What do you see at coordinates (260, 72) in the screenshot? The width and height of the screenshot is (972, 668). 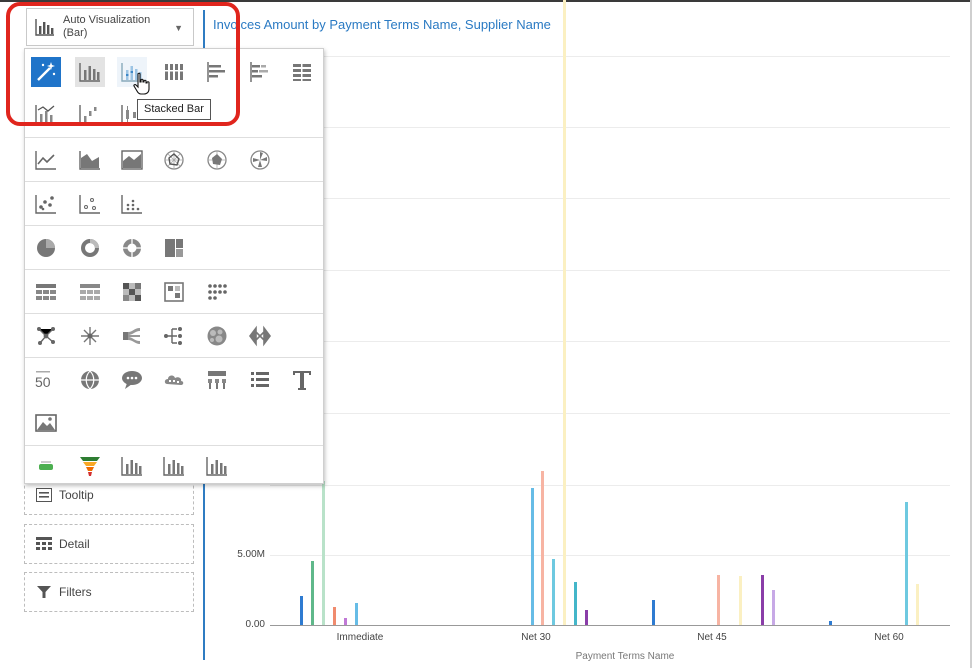 I see `horizontal-stacked-bar-icon` at bounding box center [260, 72].